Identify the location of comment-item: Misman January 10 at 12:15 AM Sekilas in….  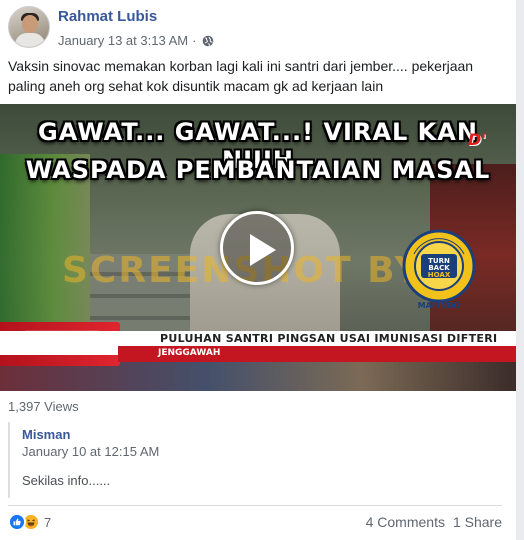
(255, 460).